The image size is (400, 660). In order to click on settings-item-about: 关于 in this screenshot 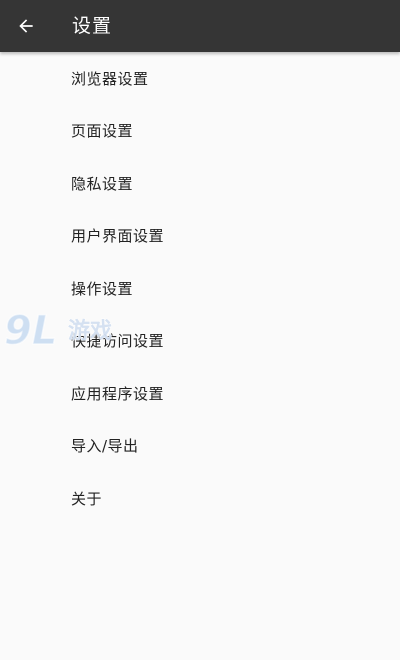, I will do `click(200, 498)`.